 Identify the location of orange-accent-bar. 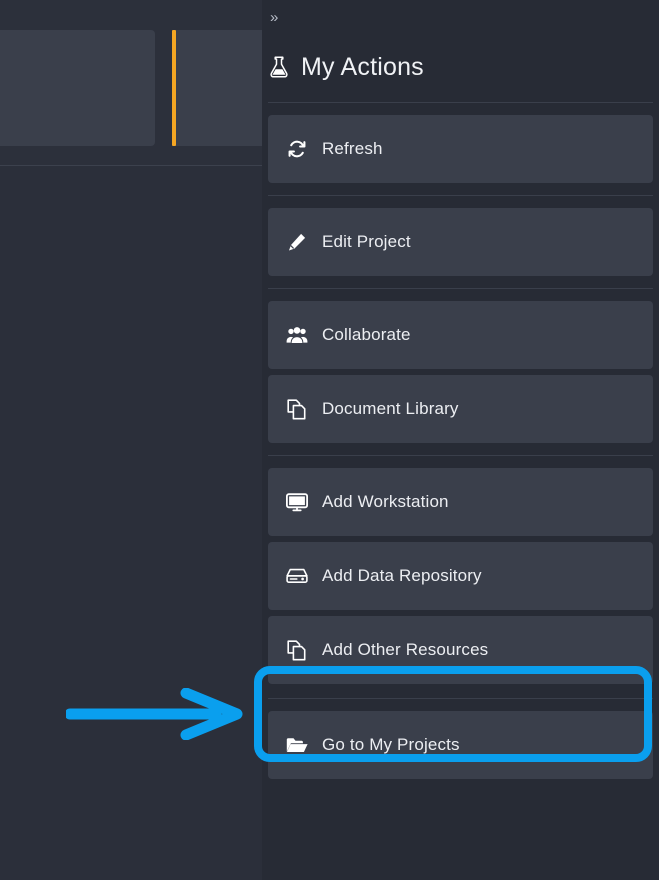
(174, 88).